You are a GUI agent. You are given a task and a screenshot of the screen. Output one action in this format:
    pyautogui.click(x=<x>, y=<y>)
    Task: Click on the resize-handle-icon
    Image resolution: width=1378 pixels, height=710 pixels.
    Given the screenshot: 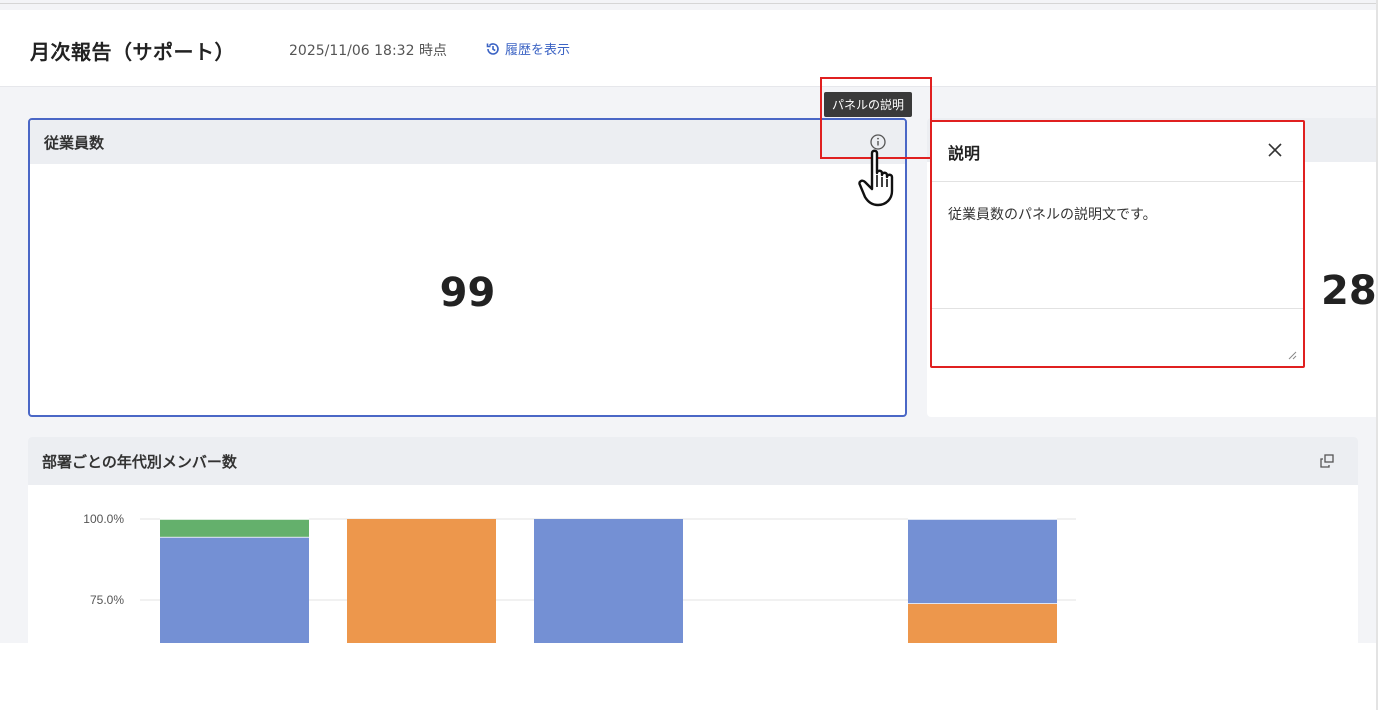 What is the action you would take?
    pyautogui.click(x=1292, y=355)
    